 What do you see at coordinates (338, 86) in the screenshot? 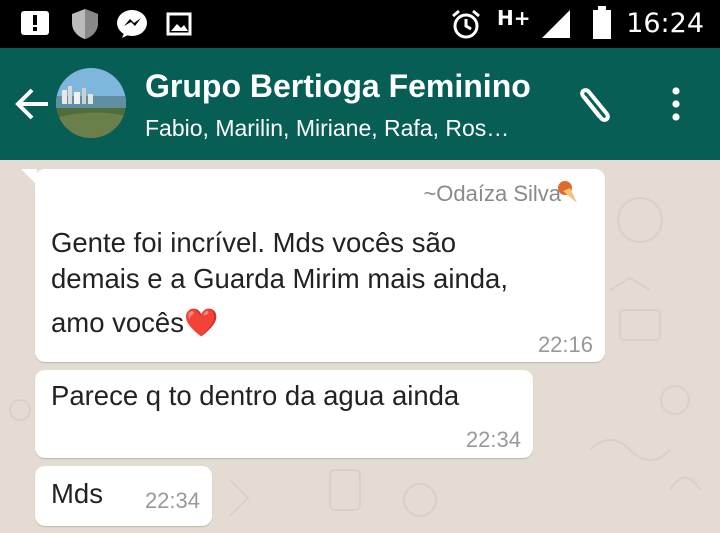
I see `chat-title: Grupo Bertioga Feminino` at bounding box center [338, 86].